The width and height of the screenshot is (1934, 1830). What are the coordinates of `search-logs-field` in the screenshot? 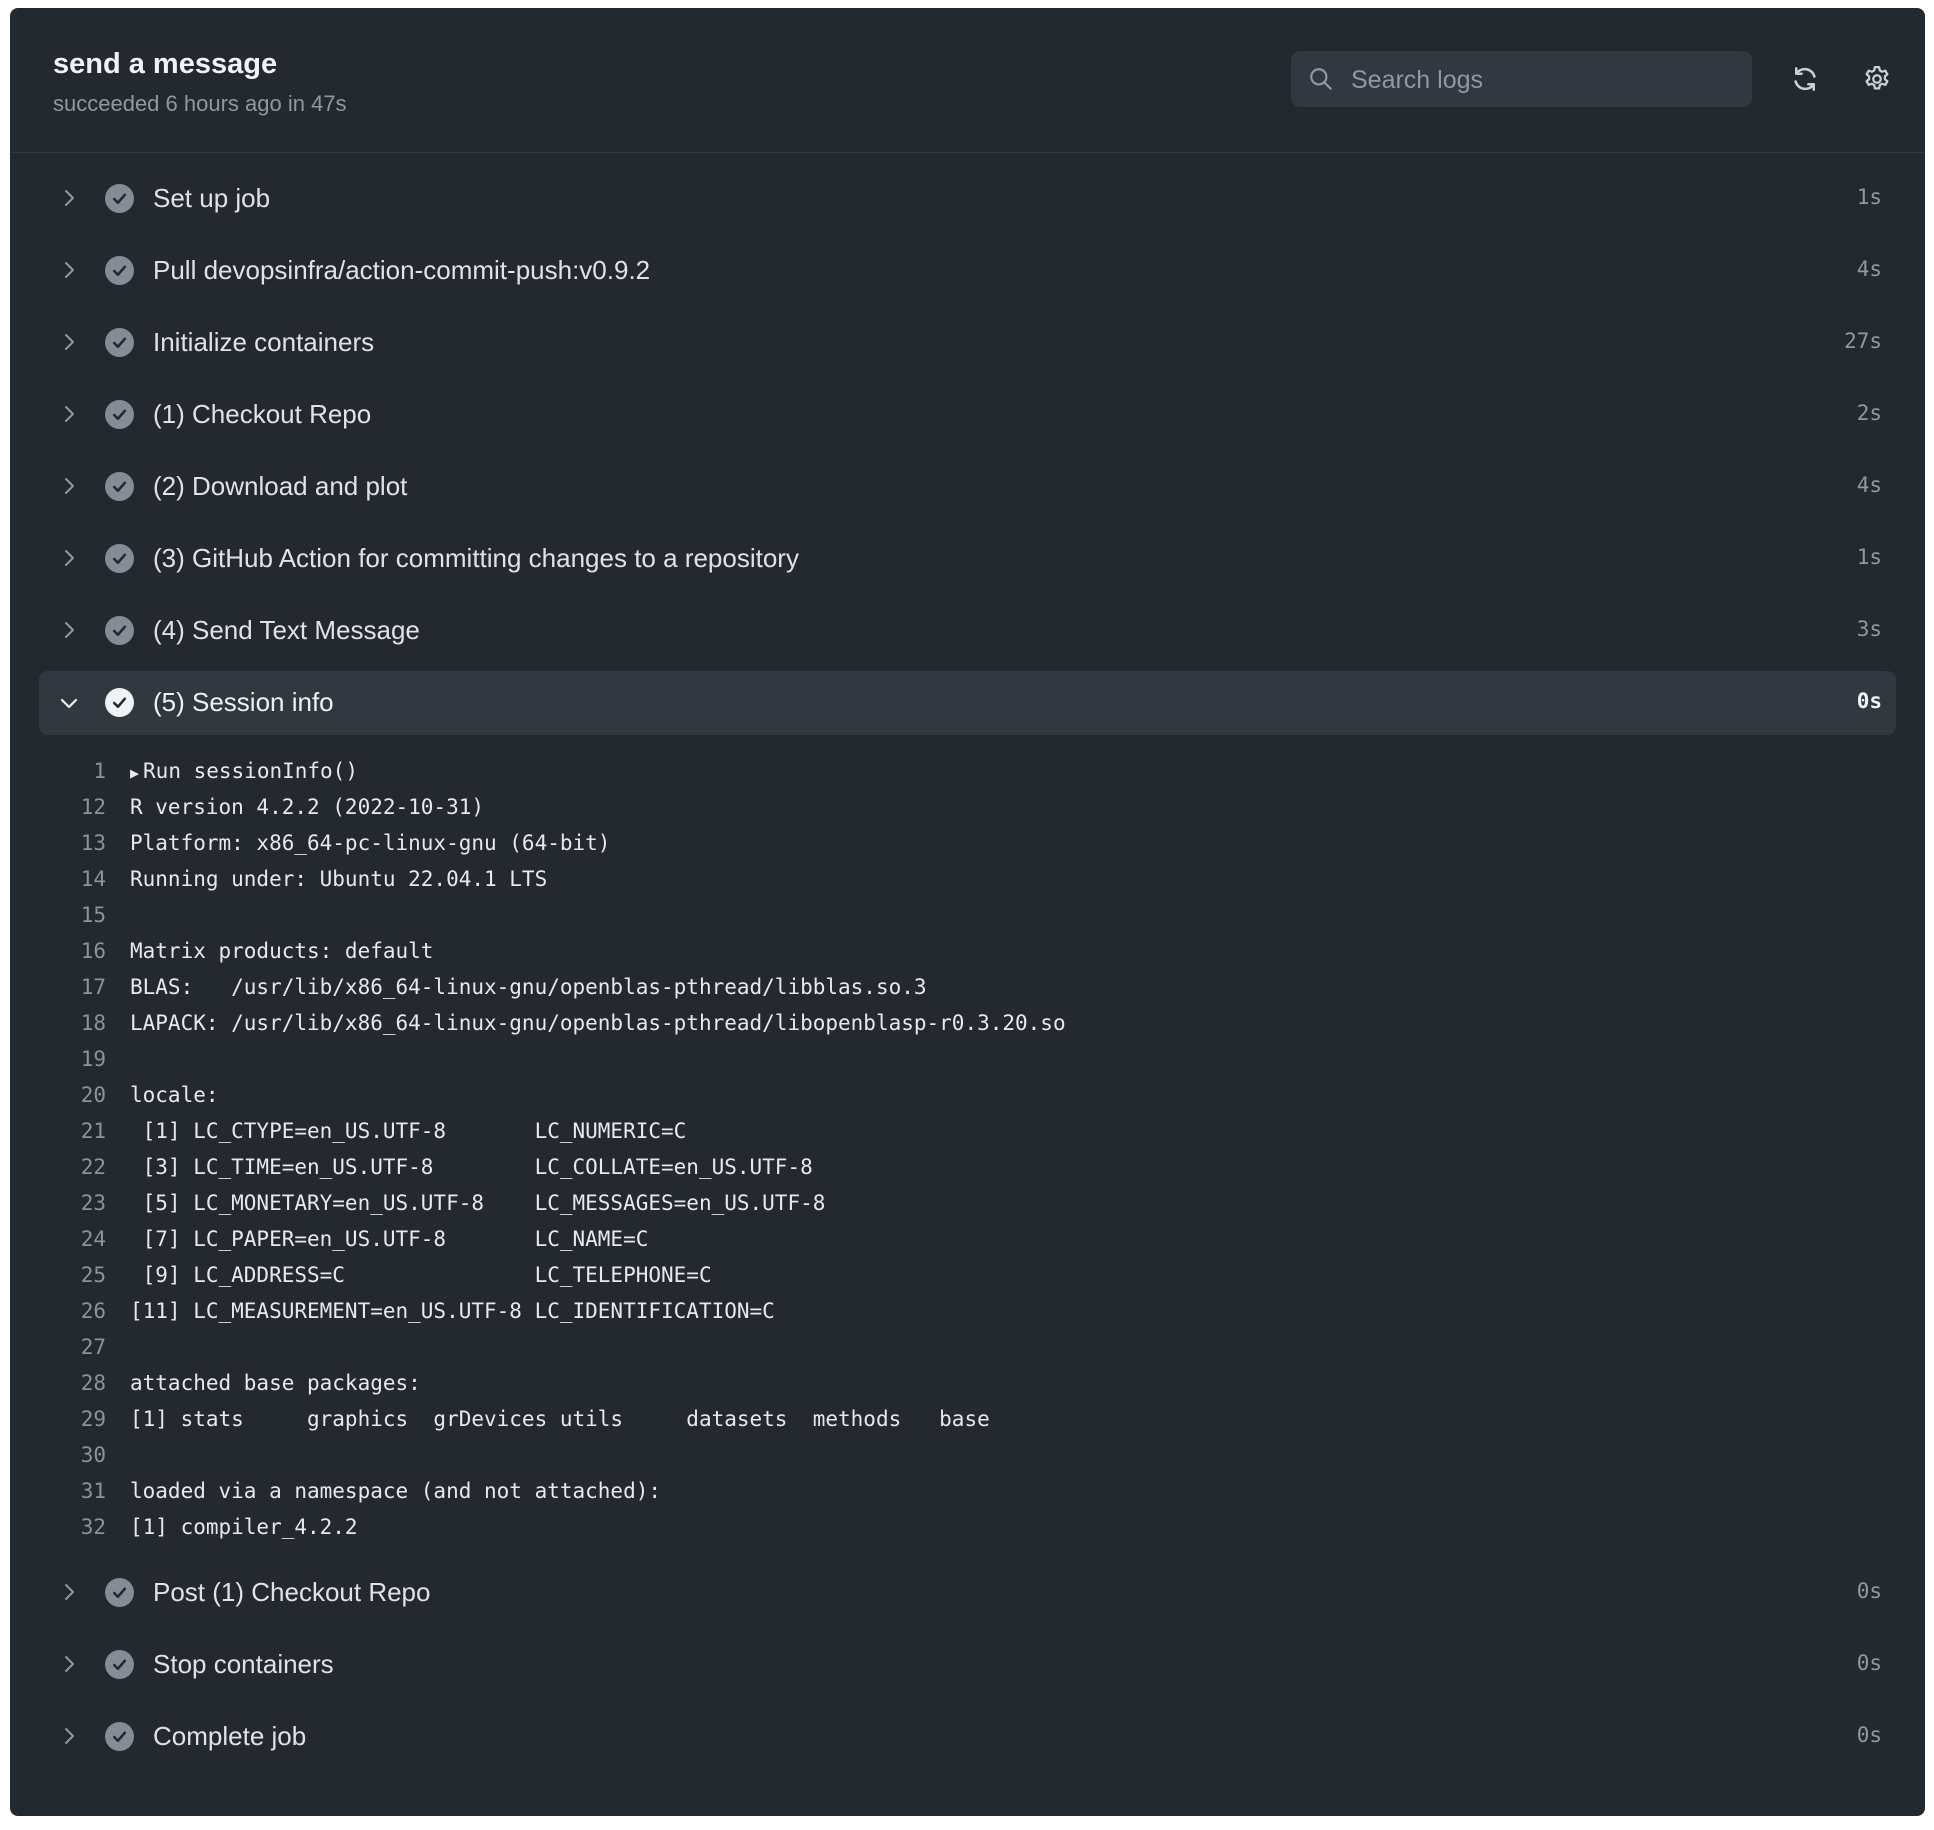 It's located at (1521, 80).